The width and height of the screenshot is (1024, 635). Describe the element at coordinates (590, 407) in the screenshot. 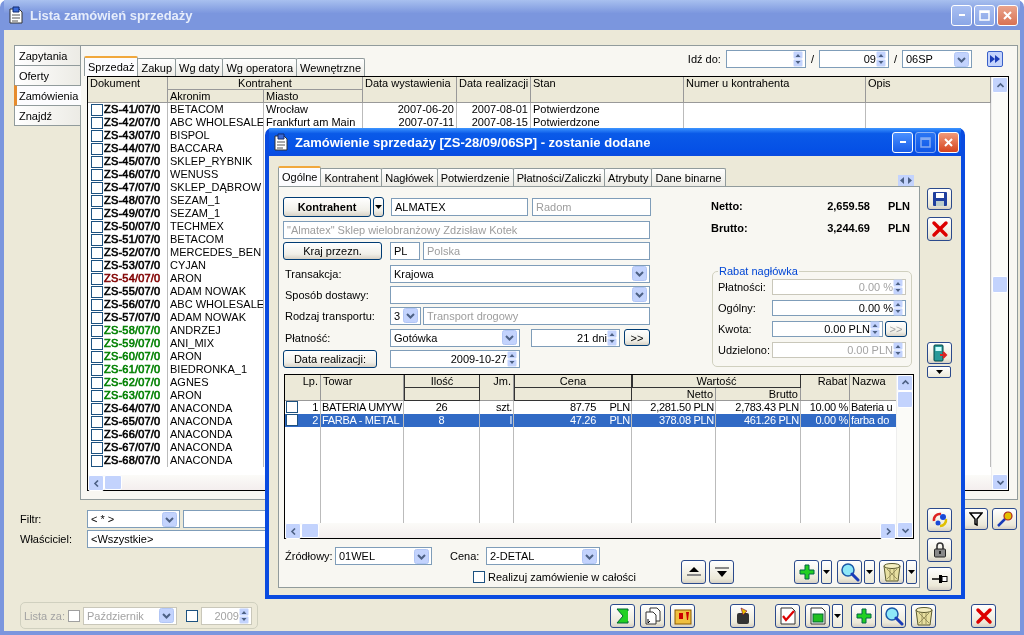

I see `table-row: 1 BATERIA UMYW 26 szt. 87.75 PLN 2,281.50 PLN 2,783.43 PLN 10.00 % Bateria u` at that location.